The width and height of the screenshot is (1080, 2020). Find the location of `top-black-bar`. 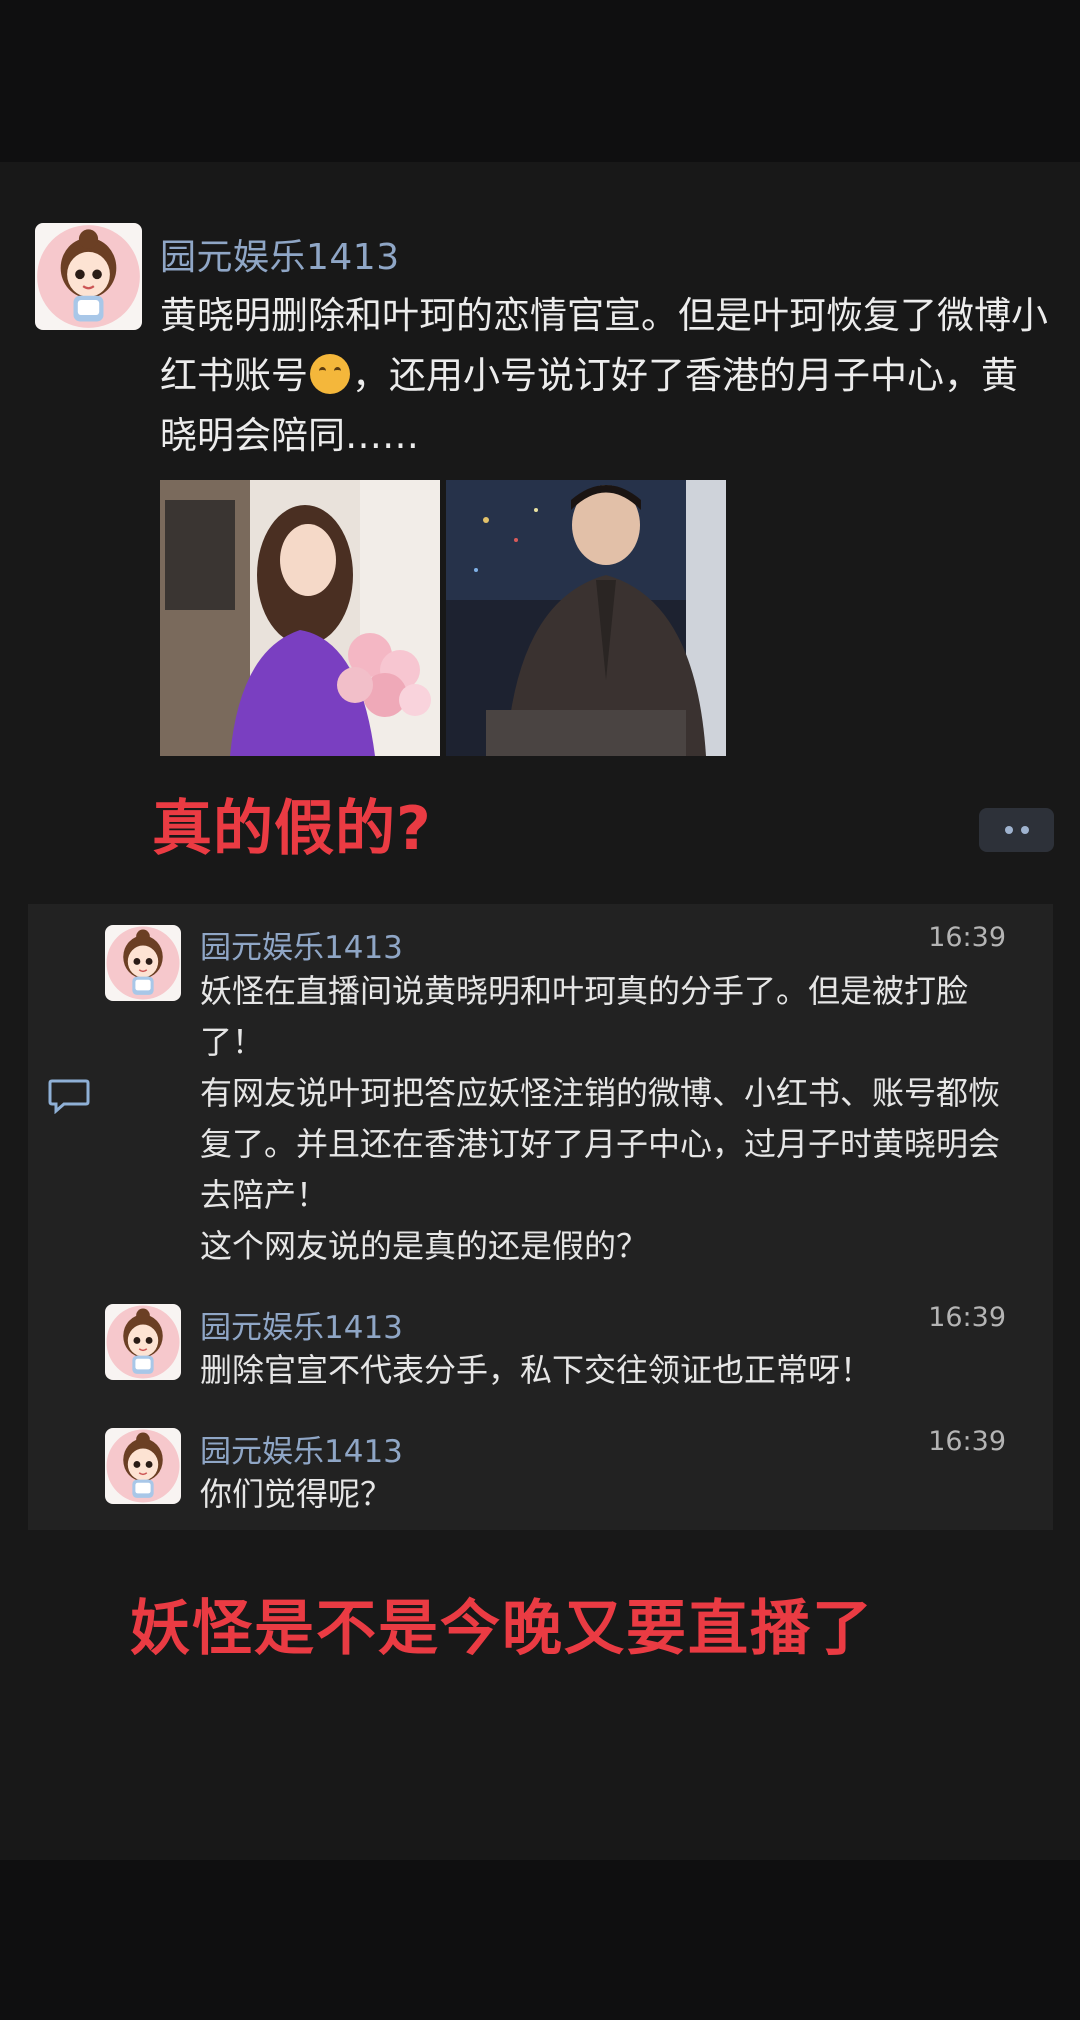

top-black-bar is located at coordinates (540, 81).